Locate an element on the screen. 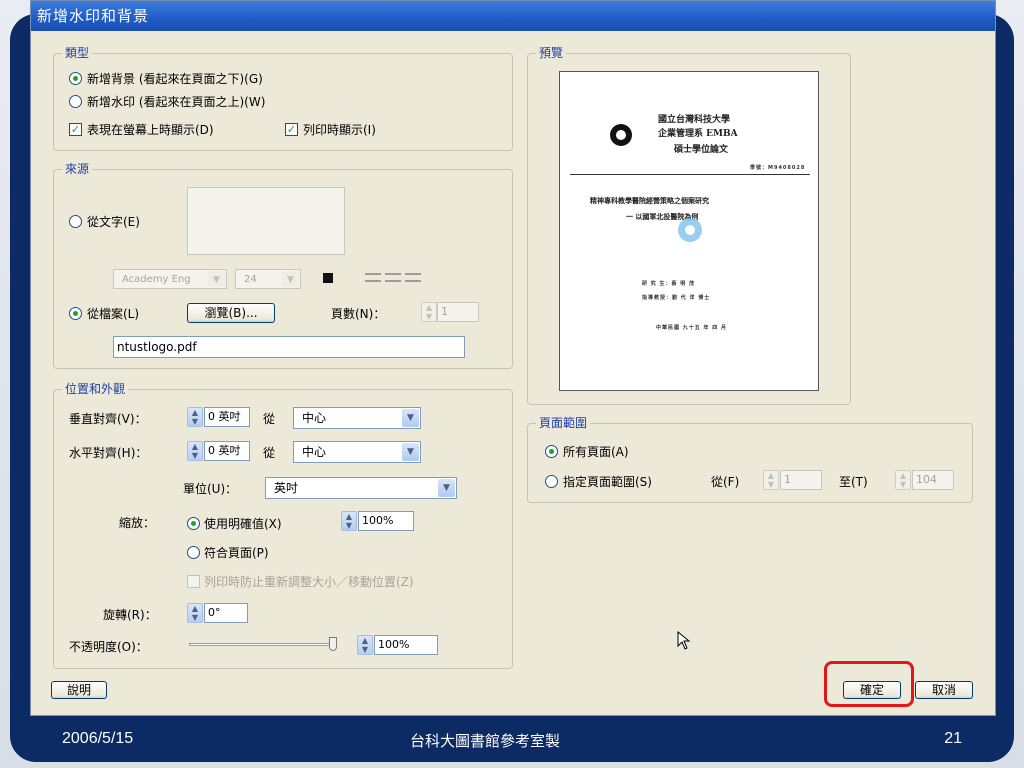 Image resolution: width=1024 pixels, height=768 pixels. page-number-spinner: ▲ ▼ is located at coordinates (429, 312).